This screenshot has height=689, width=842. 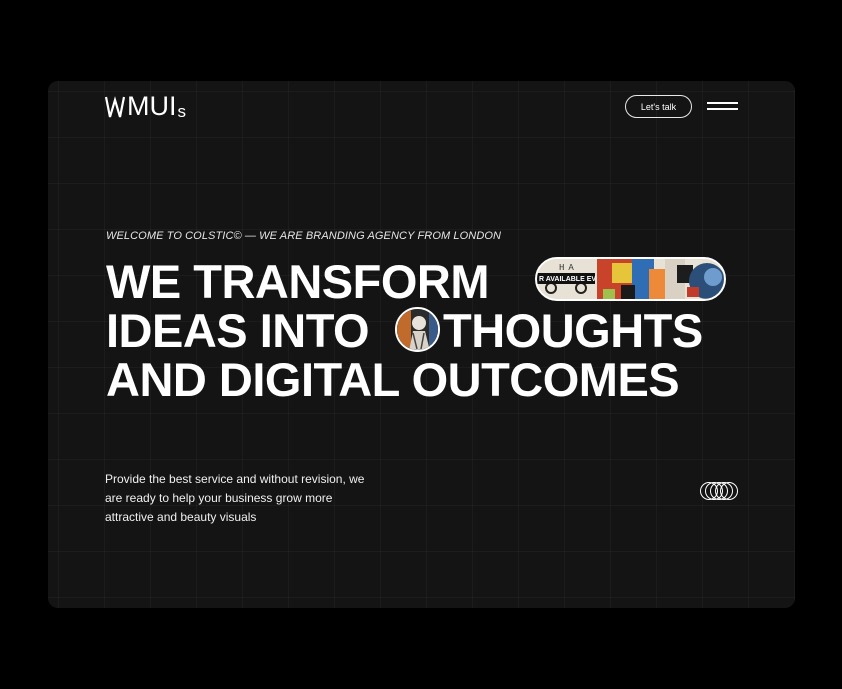 What do you see at coordinates (393, 379) in the screenshot?
I see `headline-line-3: AND DIGITAL OUTCOMES` at bounding box center [393, 379].